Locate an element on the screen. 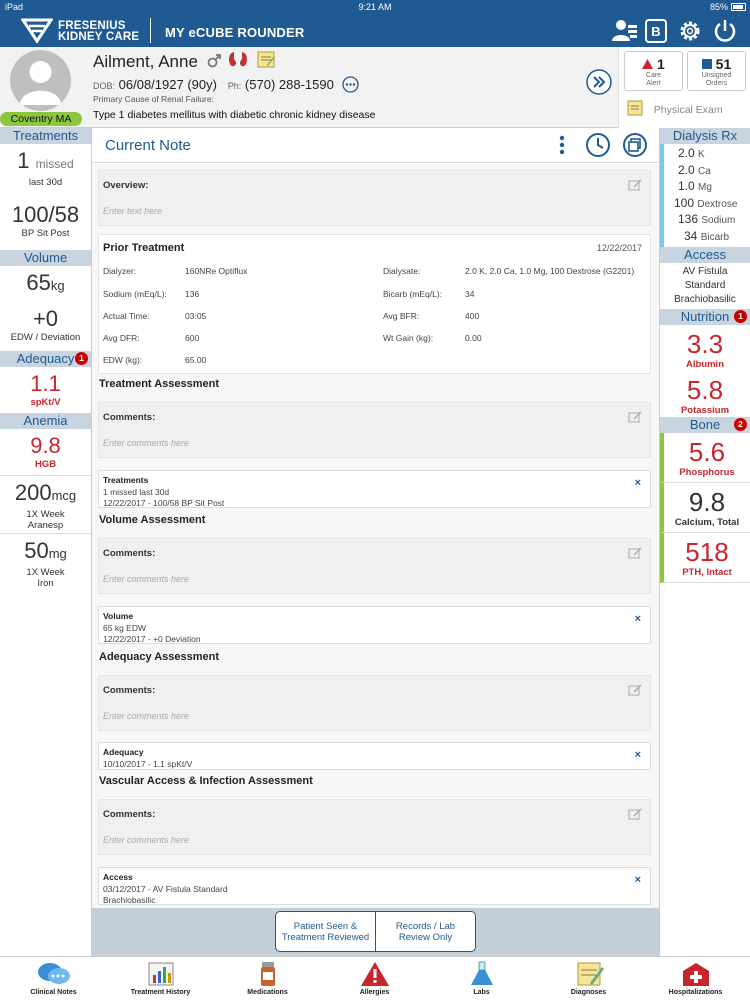  volume-comments-field: Comments: Enter comments here is located at coordinates (374, 566).